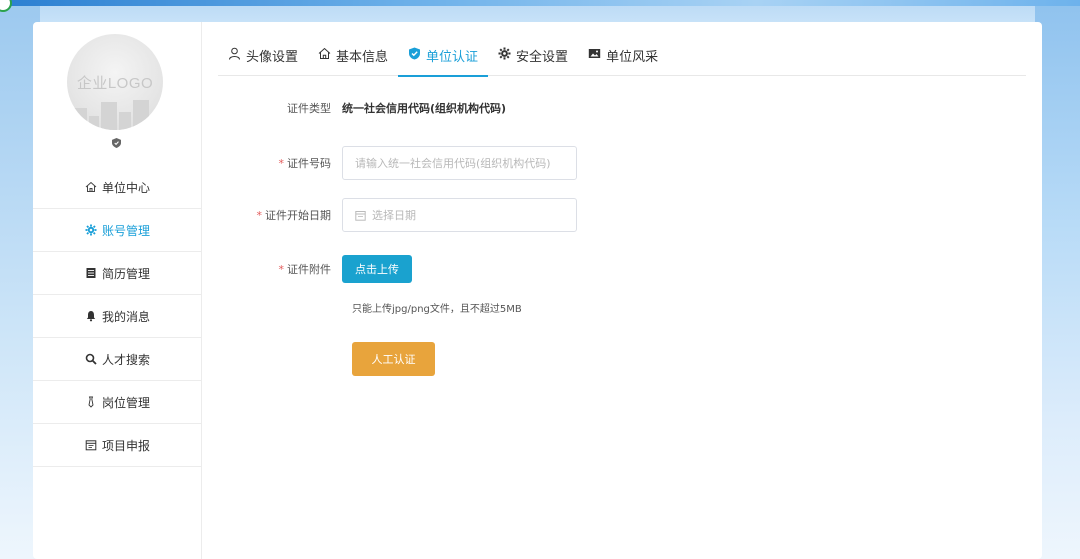  What do you see at coordinates (540, 3) in the screenshot?
I see `top-banner-strip` at bounding box center [540, 3].